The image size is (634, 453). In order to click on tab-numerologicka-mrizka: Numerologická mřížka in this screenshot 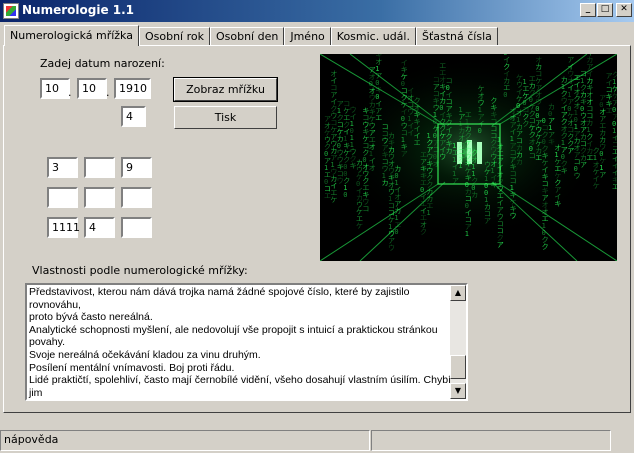, I will do `click(71, 35)`.